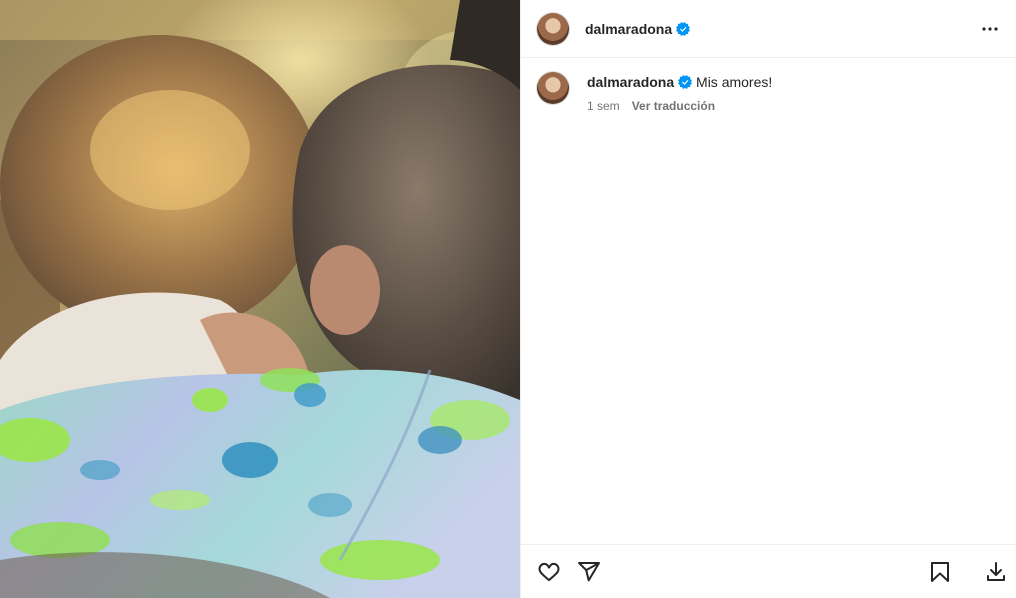  I want to click on more-options-icon, so click(990, 29).